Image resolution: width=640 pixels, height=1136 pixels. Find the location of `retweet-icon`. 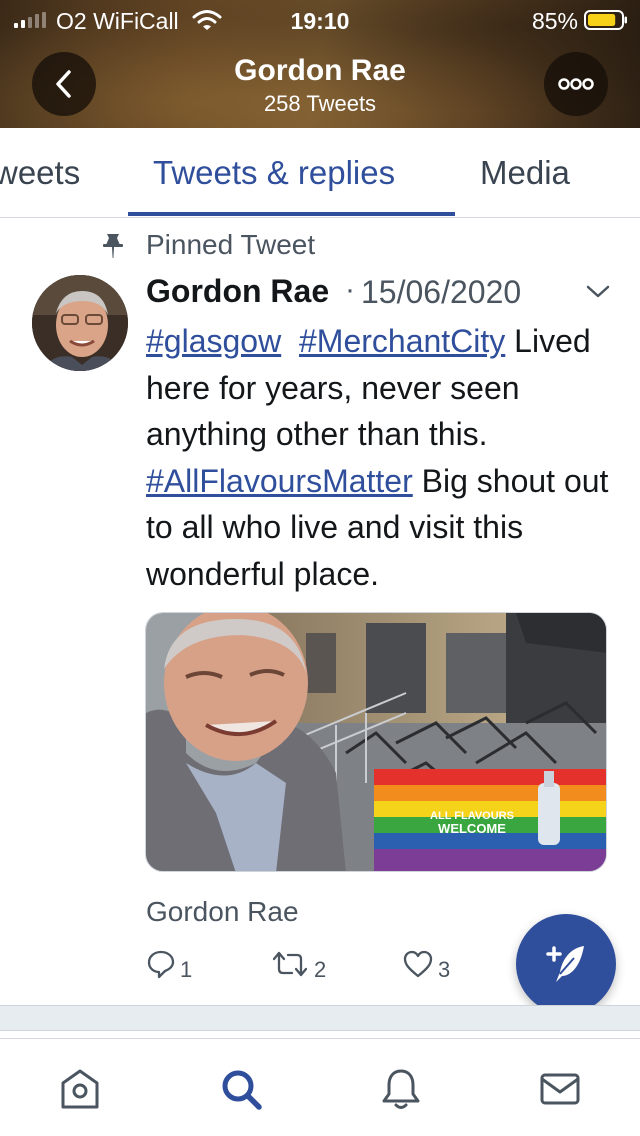

retweet-icon is located at coordinates (290, 964).